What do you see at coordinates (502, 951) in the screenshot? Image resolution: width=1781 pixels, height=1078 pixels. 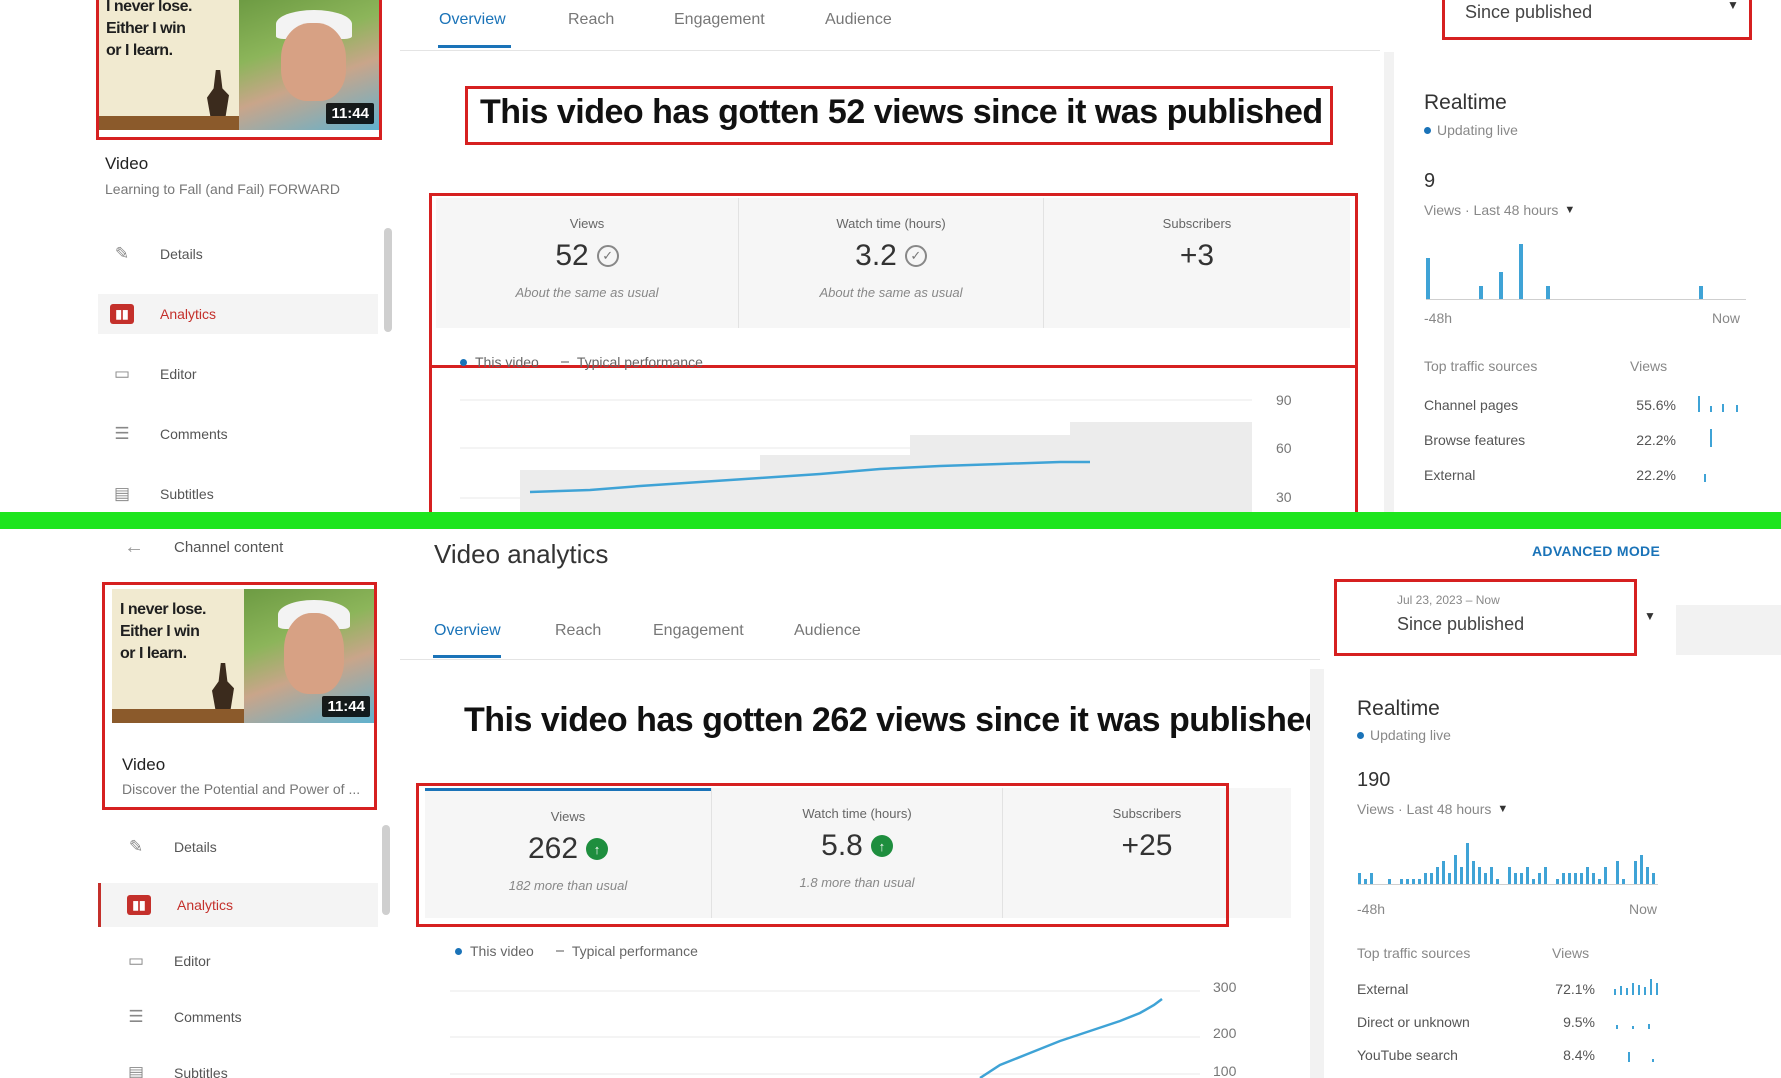 I see `legend-label: This video` at bounding box center [502, 951].